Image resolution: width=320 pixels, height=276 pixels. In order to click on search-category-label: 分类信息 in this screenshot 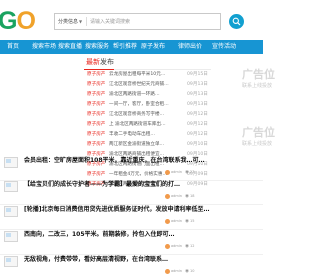, I will do `click(68, 22)`.